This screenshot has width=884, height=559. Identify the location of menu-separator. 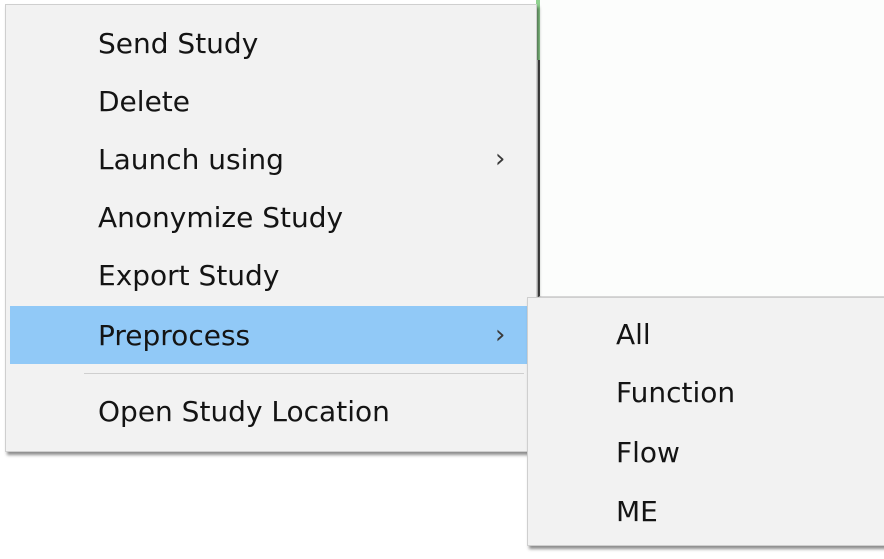
(304, 373).